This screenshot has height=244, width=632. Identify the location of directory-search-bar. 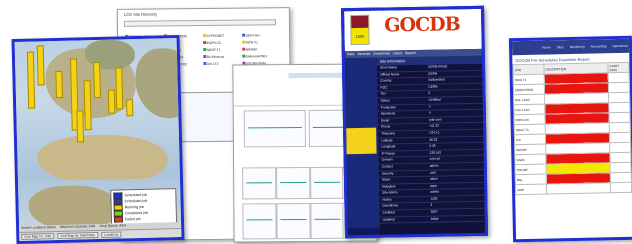
(199, 23).